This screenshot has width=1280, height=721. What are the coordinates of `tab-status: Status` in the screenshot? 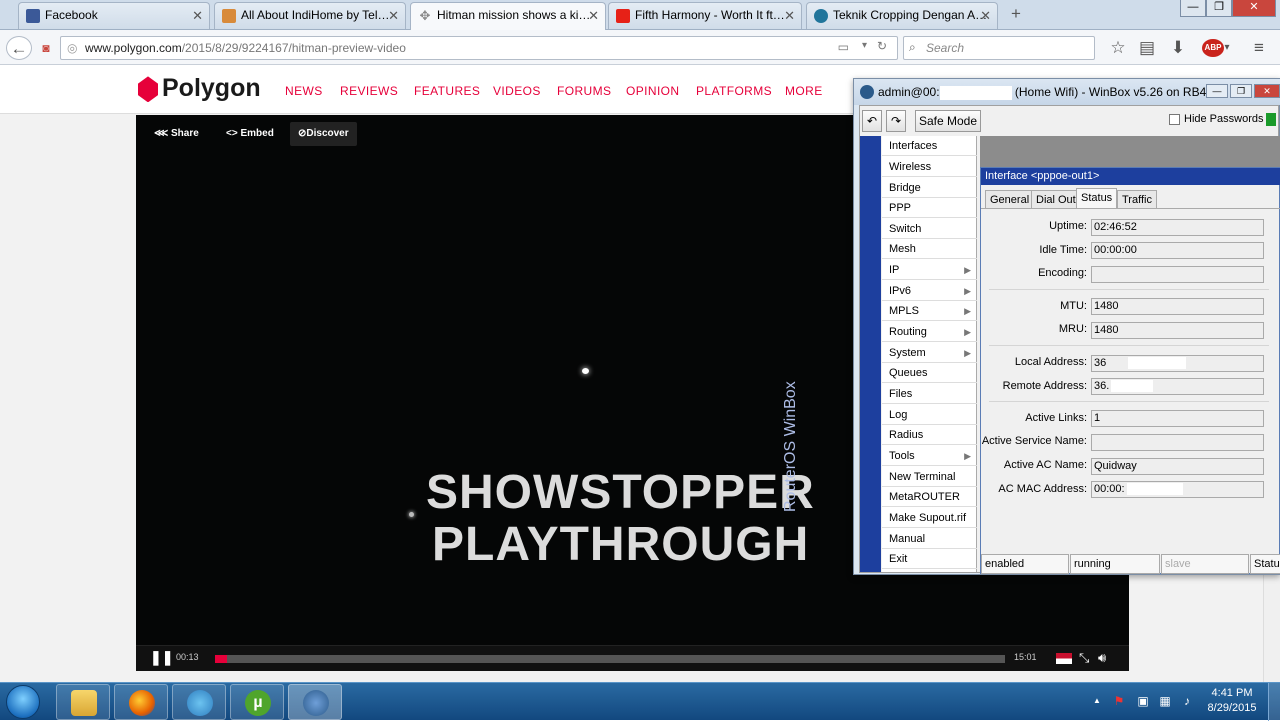 It's located at (1097, 198).